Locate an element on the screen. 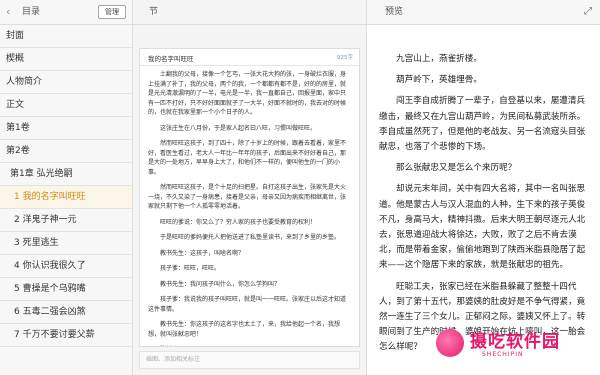 Image resolution: width=600 pixels, height=375 pixels. editor-paragraph: 教书先生：我问孩子叫什么，你怎么学狗叫？ is located at coordinates (220, 284).